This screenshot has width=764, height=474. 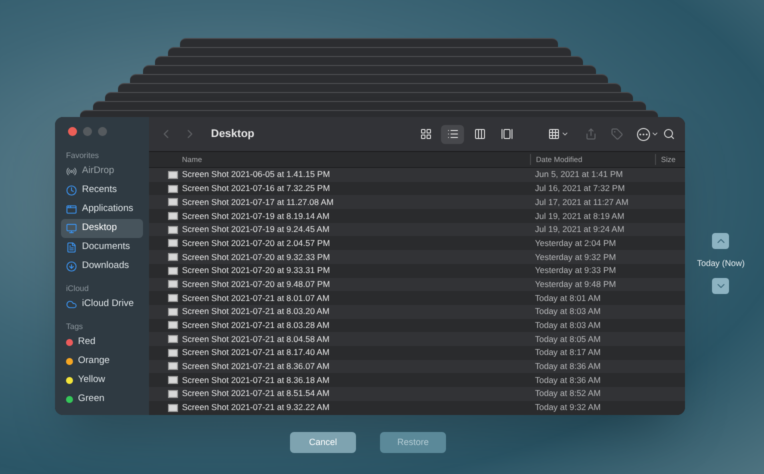 I want to click on date-modified: Jun 5, 2021 at 1:41 PM, so click(x=579, y=175).